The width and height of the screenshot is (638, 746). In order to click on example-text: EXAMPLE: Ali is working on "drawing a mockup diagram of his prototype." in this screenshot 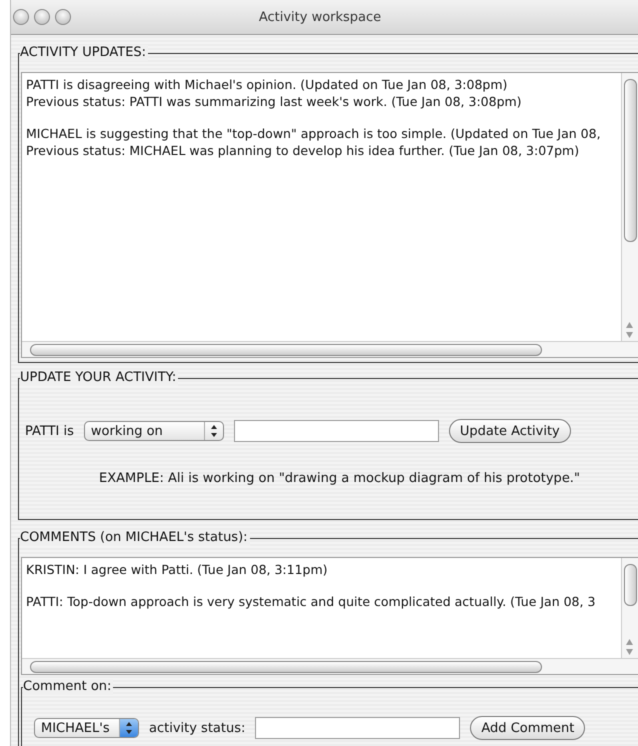, I will do `click(340, 478)`.